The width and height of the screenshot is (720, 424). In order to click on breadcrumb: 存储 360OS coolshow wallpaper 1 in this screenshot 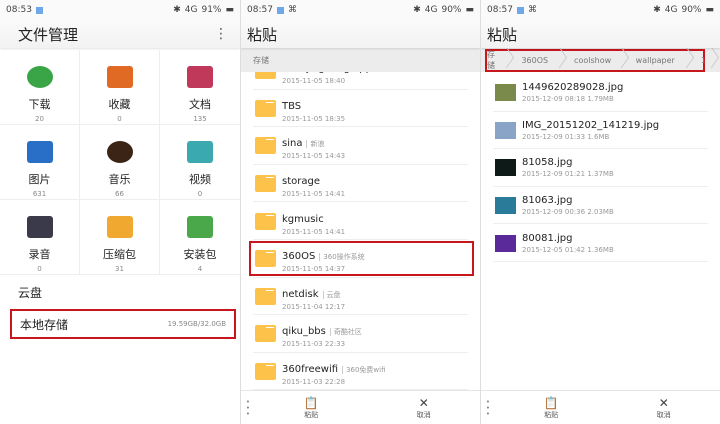, I will do `click(600, 60)`.